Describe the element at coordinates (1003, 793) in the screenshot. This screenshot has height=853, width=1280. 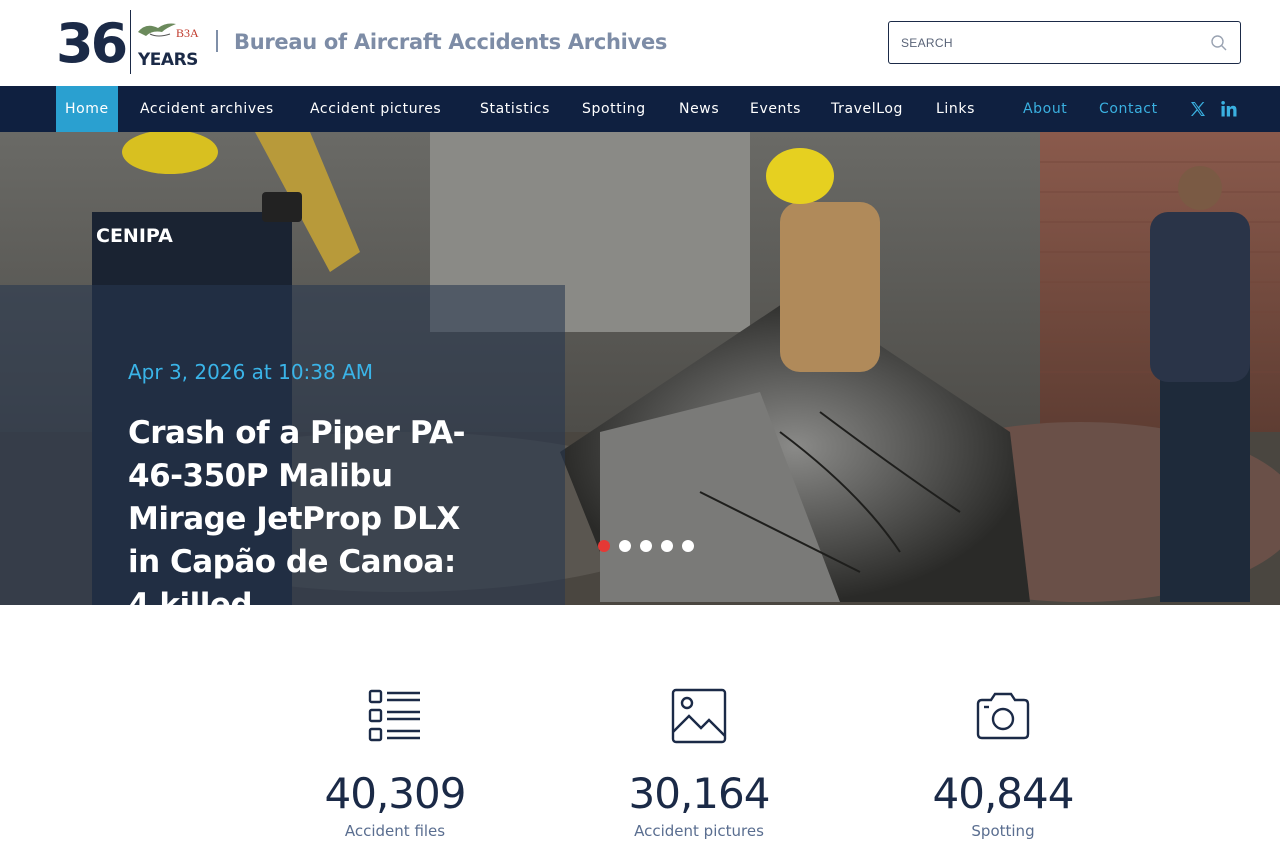
I see `stat-value: 40,844` at that location.